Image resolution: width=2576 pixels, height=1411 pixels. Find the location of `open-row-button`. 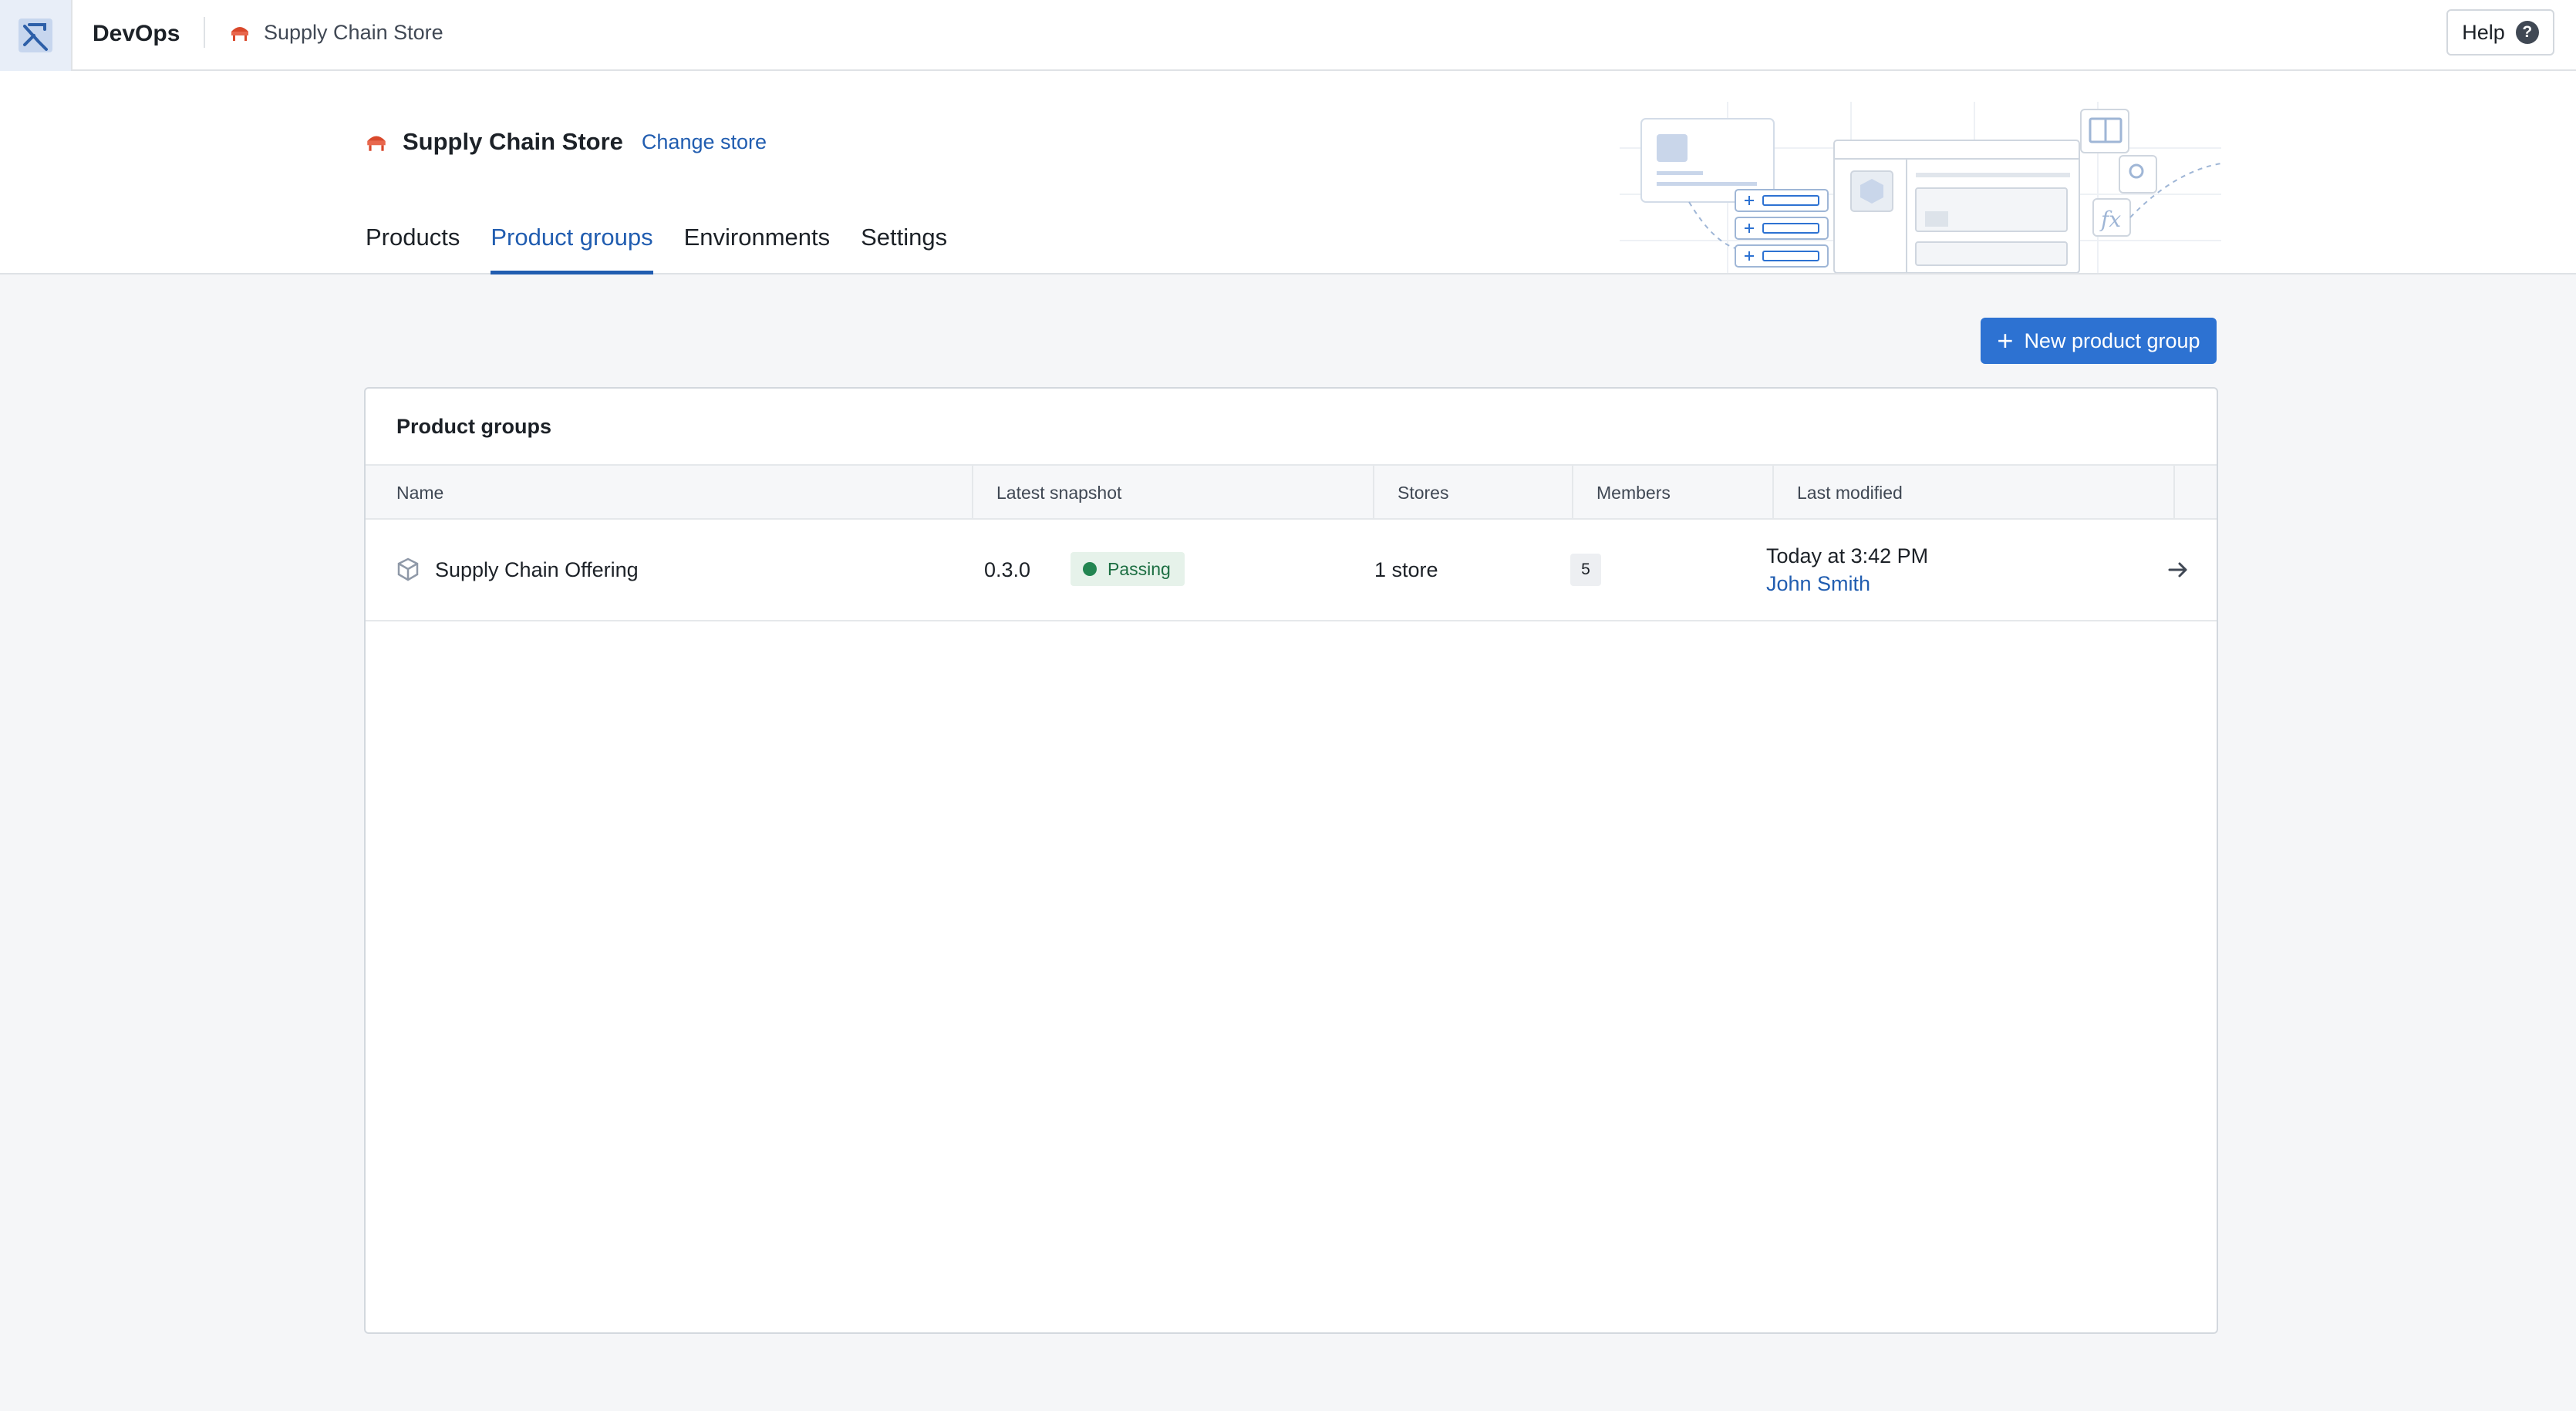

open-row-button is located at coordinates (2178, 570).